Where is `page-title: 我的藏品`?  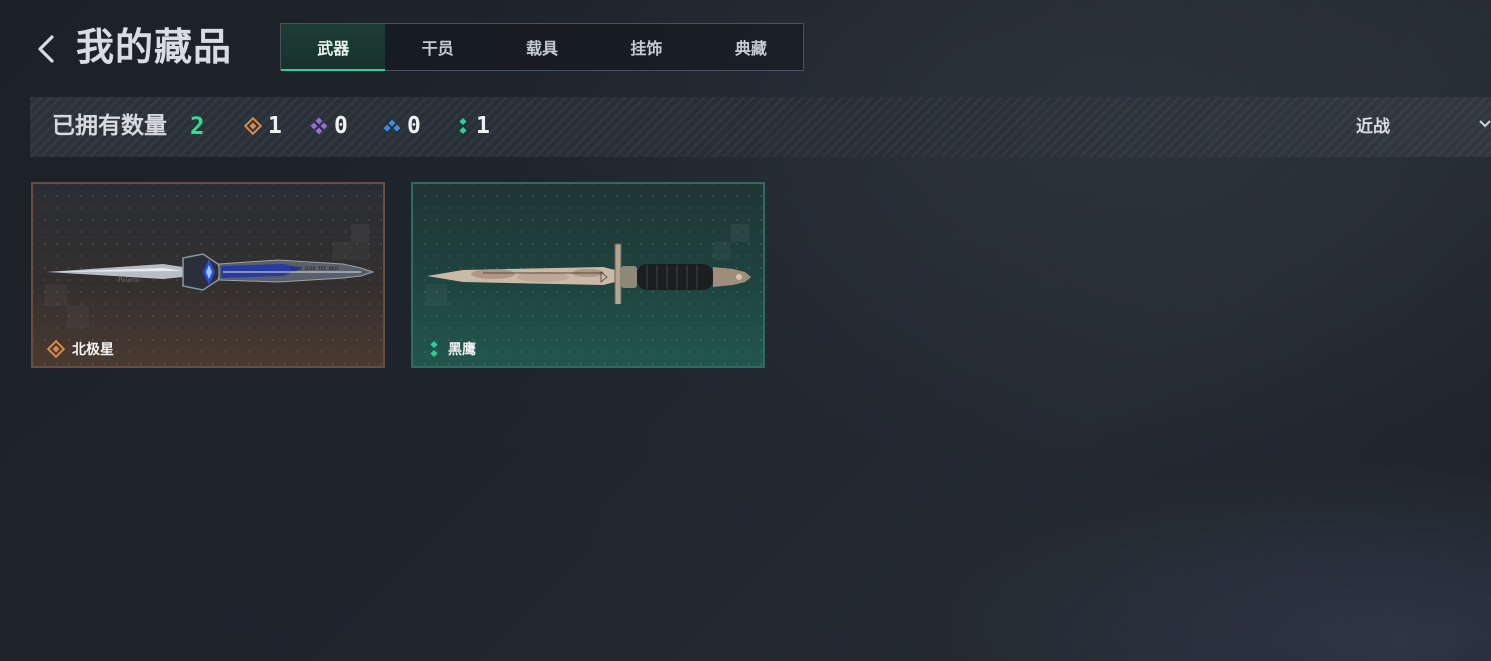 page-title: 我的藏品 is located at coordinates (154, 47).